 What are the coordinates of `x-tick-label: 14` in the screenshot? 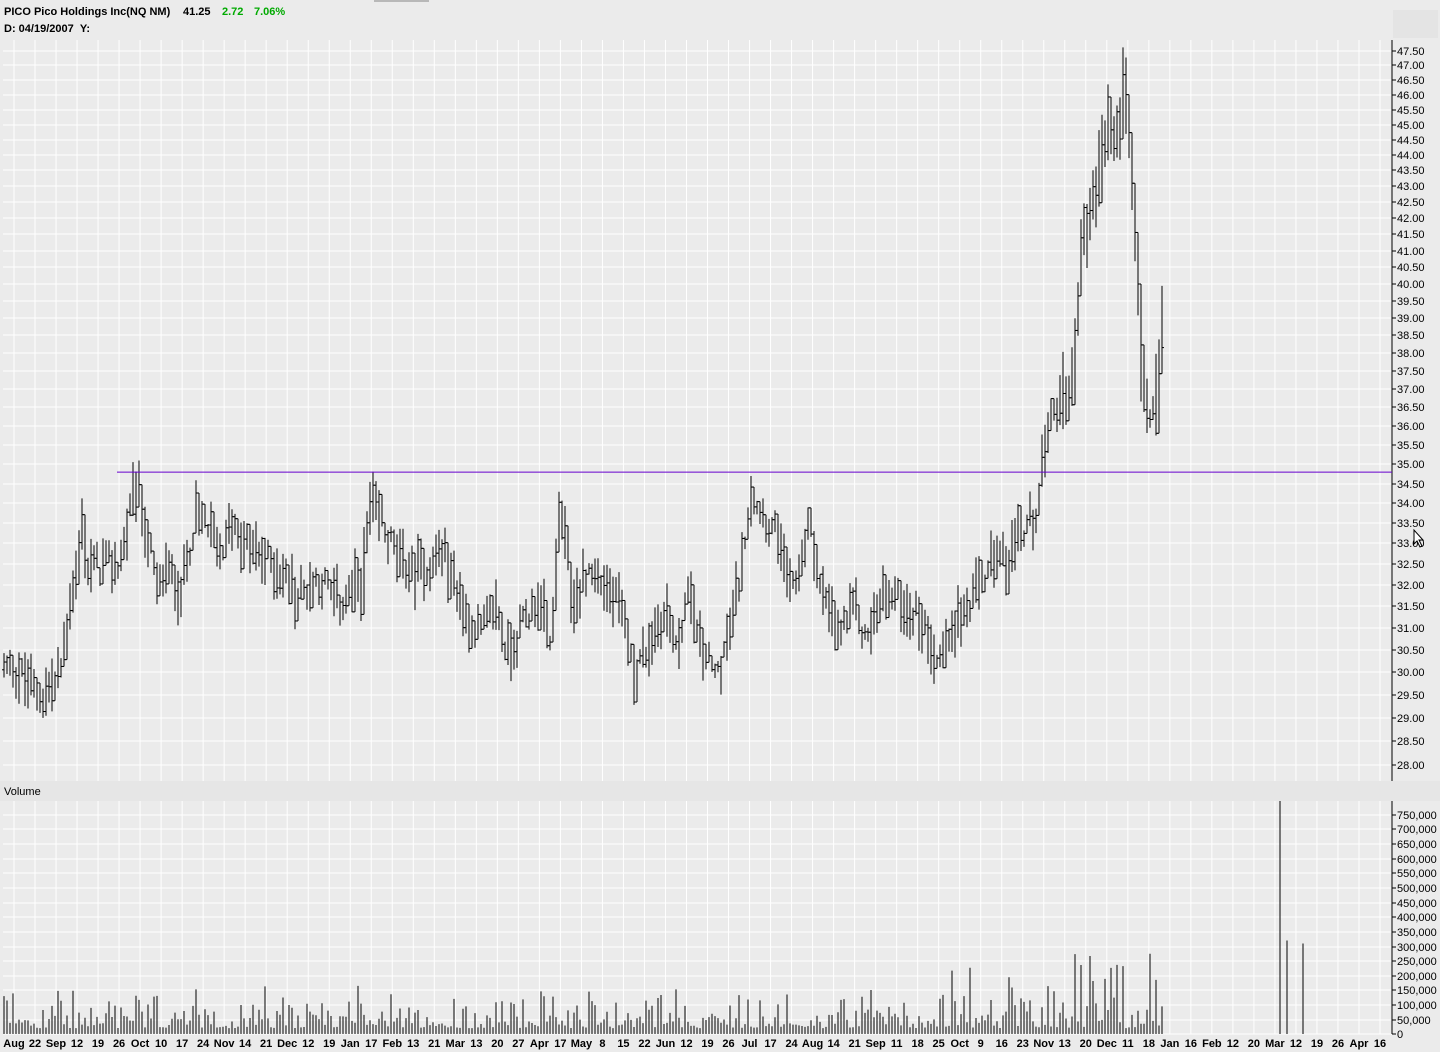 It's located at (245, 1044).